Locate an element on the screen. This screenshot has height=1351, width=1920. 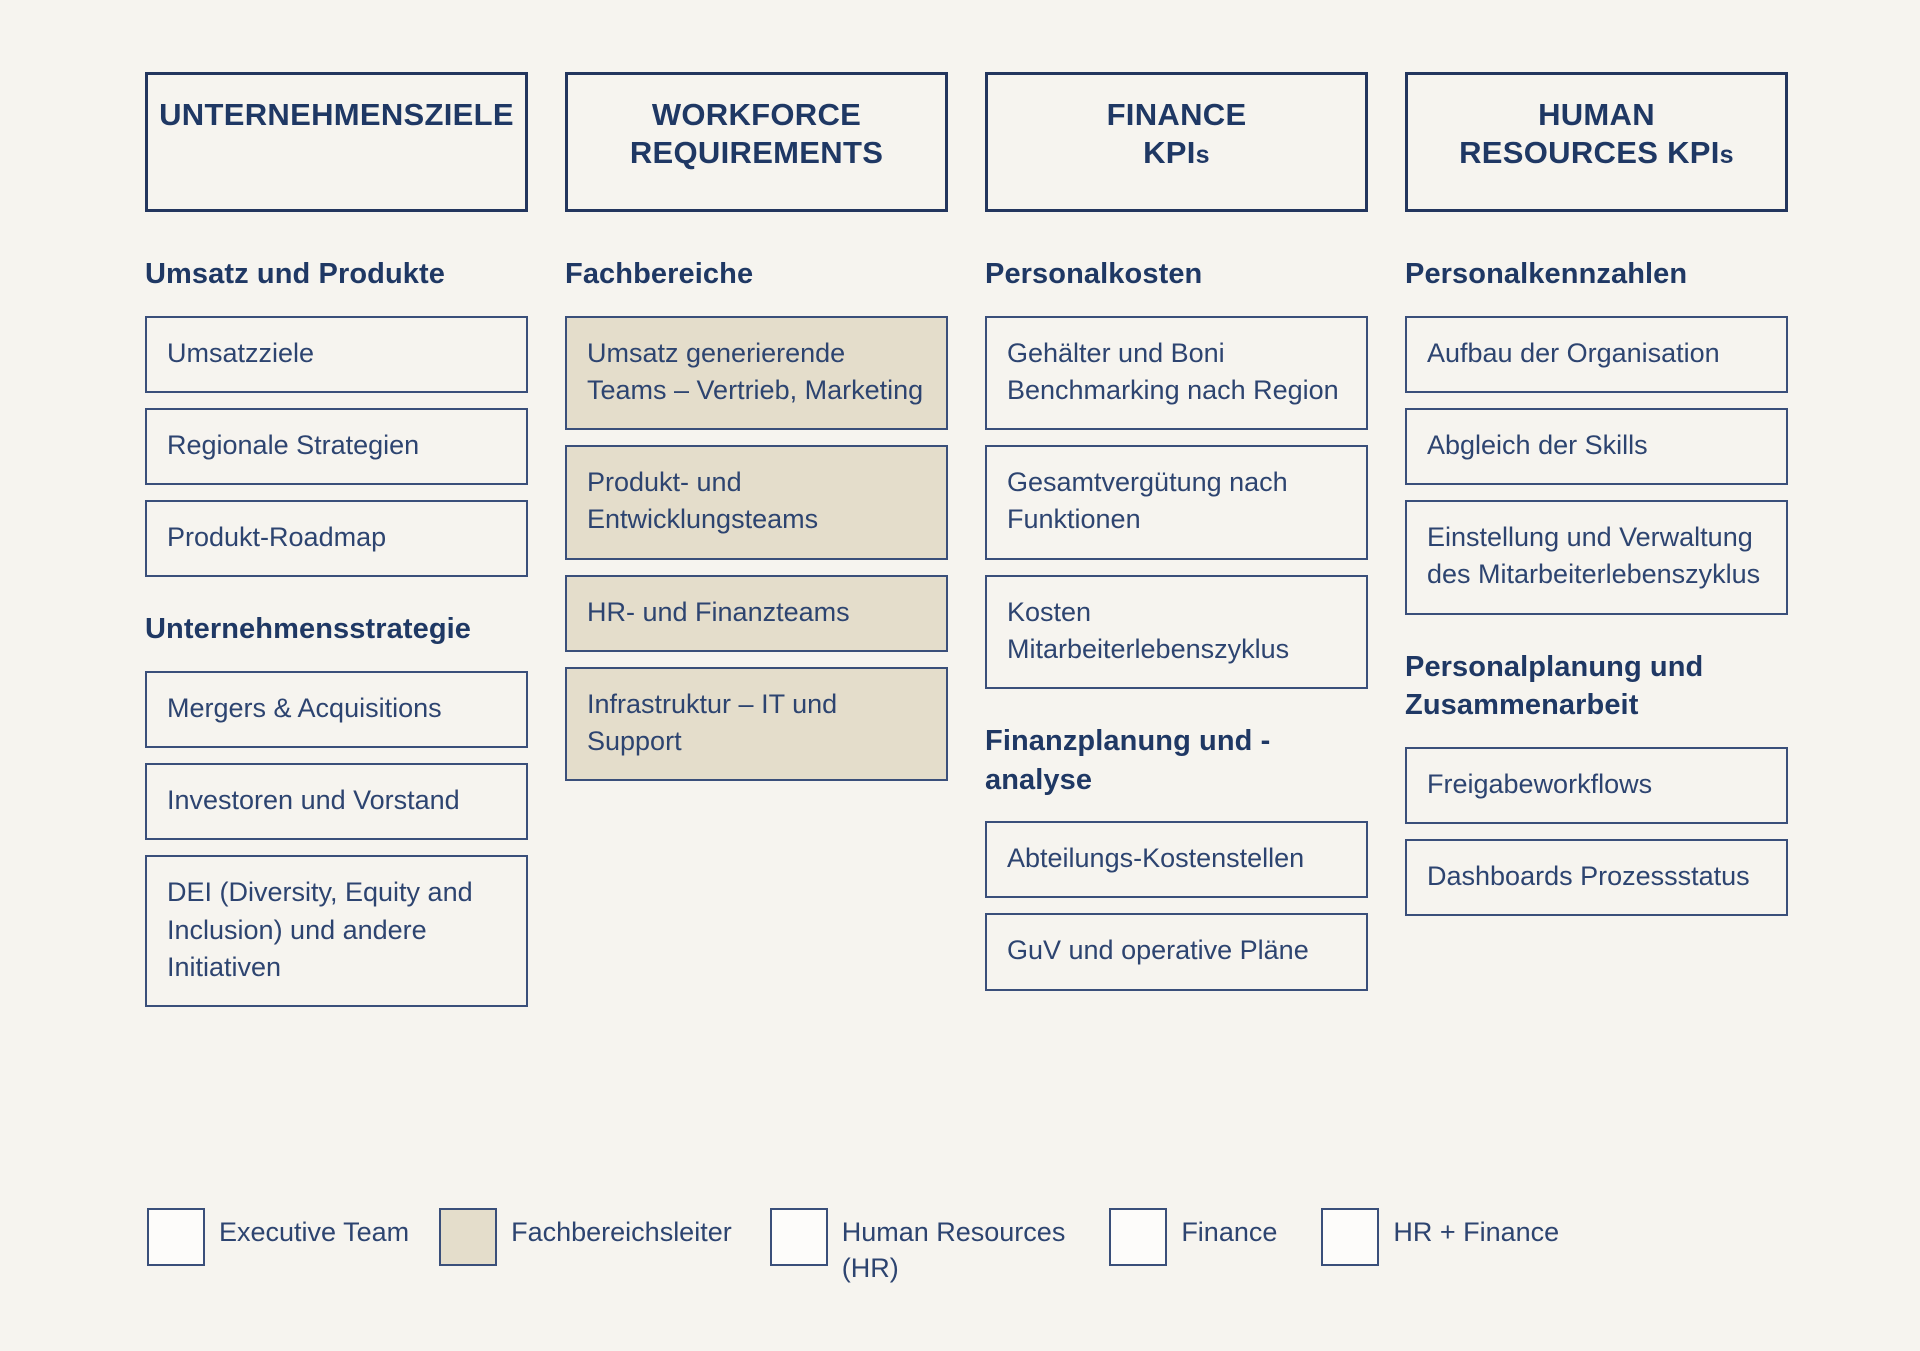
legend-label: Fachbereichsleiter is located at coordinates (621, 1232).